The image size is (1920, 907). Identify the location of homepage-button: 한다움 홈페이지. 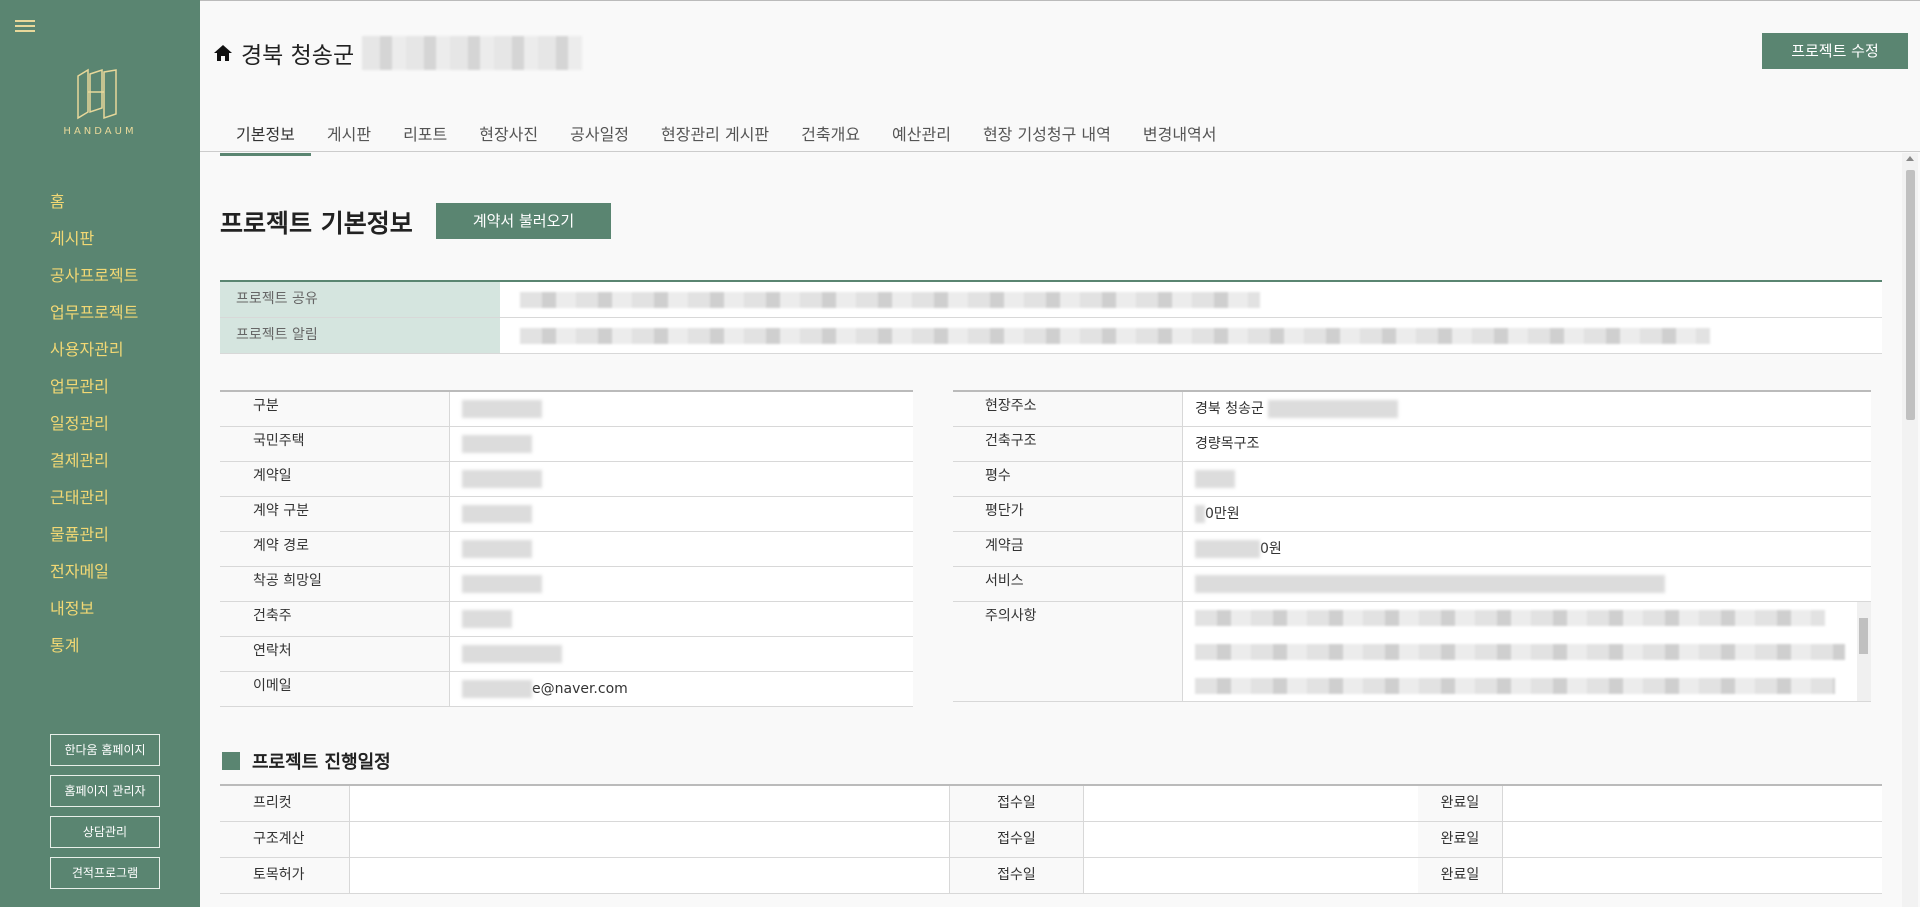
(105, 750).